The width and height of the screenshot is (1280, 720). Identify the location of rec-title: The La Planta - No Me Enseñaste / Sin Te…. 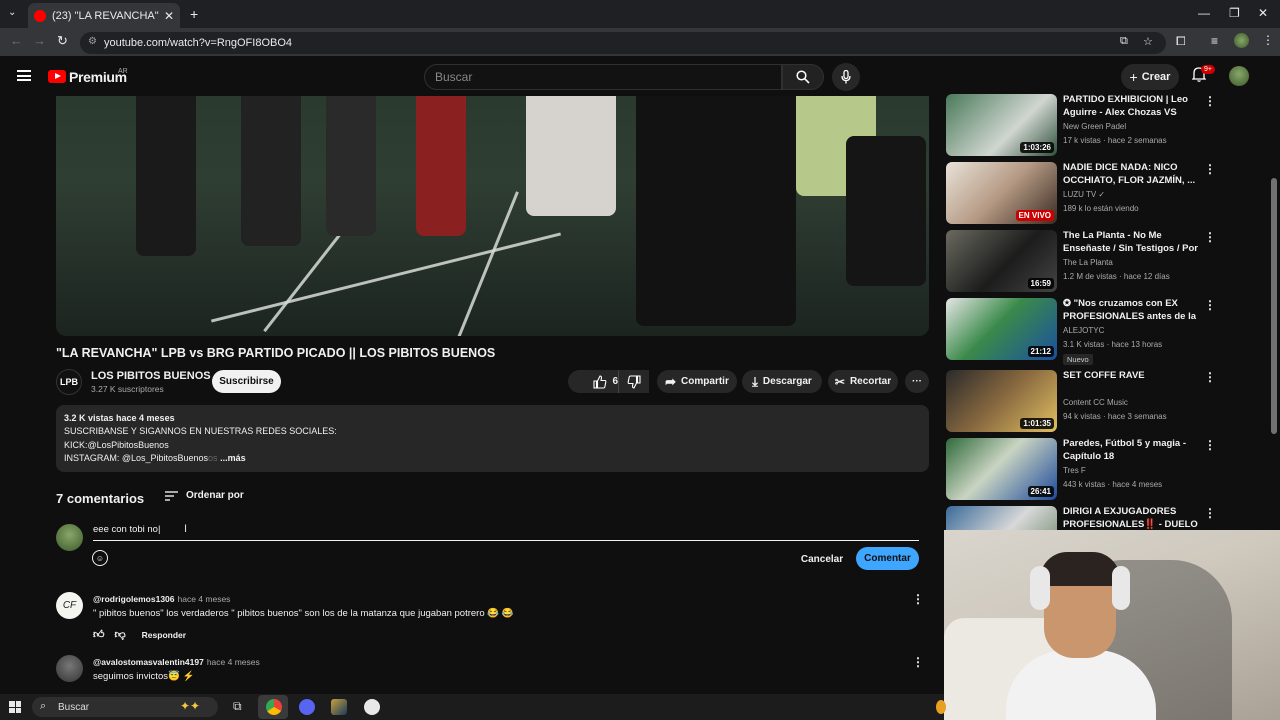
(1132, 242).